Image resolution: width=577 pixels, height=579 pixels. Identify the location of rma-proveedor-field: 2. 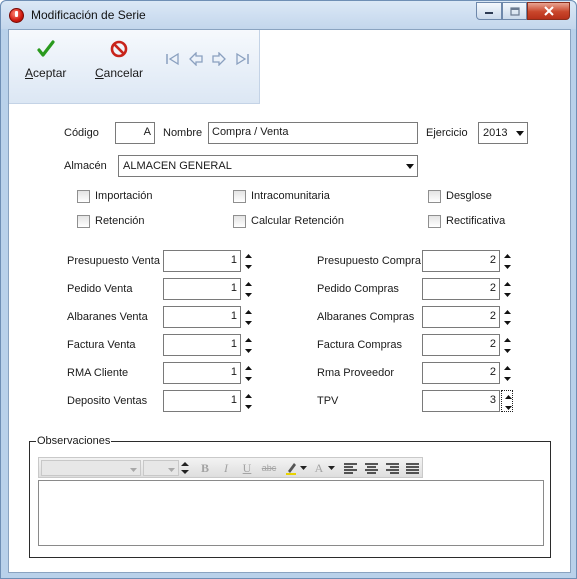
(461, 373).